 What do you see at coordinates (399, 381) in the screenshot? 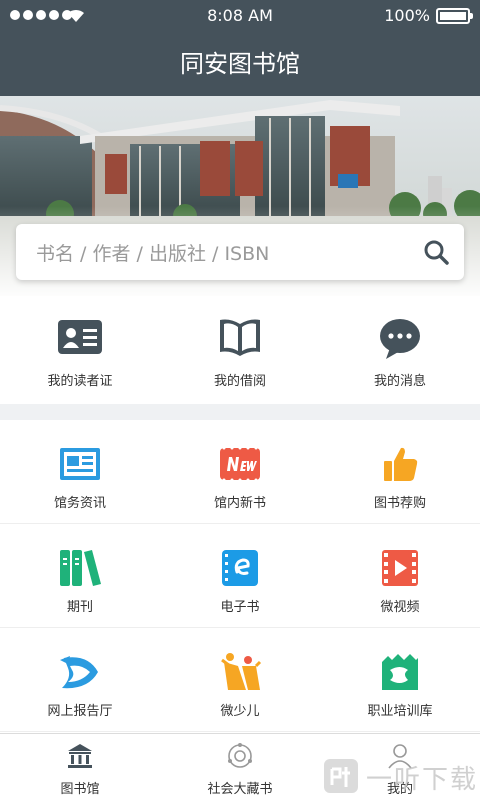
I see `quick-action-label: 我的消息` at bounding box center [399, 381].